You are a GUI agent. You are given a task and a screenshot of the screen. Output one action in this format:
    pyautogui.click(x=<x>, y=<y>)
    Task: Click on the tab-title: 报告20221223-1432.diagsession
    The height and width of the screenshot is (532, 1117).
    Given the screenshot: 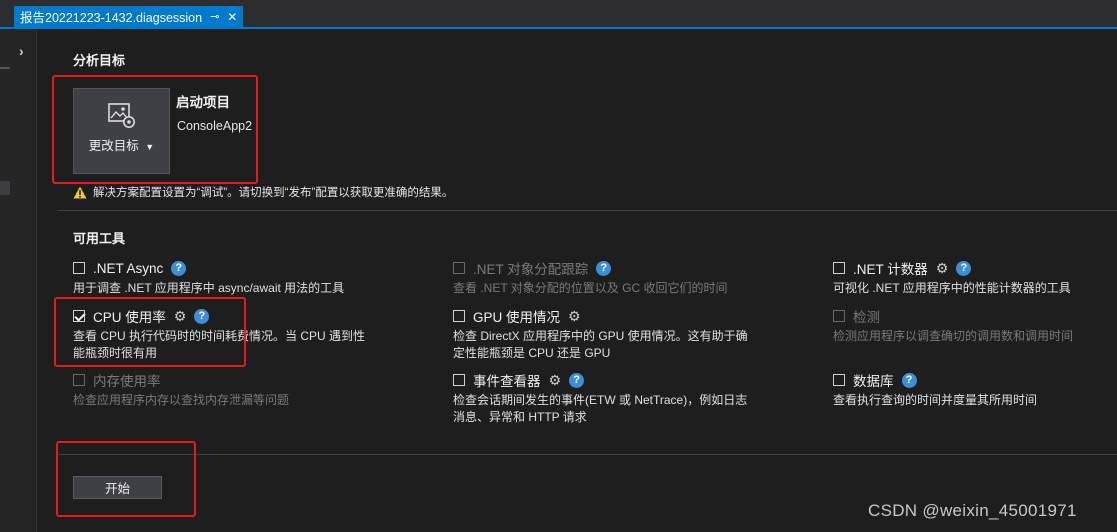 What is the action you would take?
    pyautogui.click(x=111, y=18)
    